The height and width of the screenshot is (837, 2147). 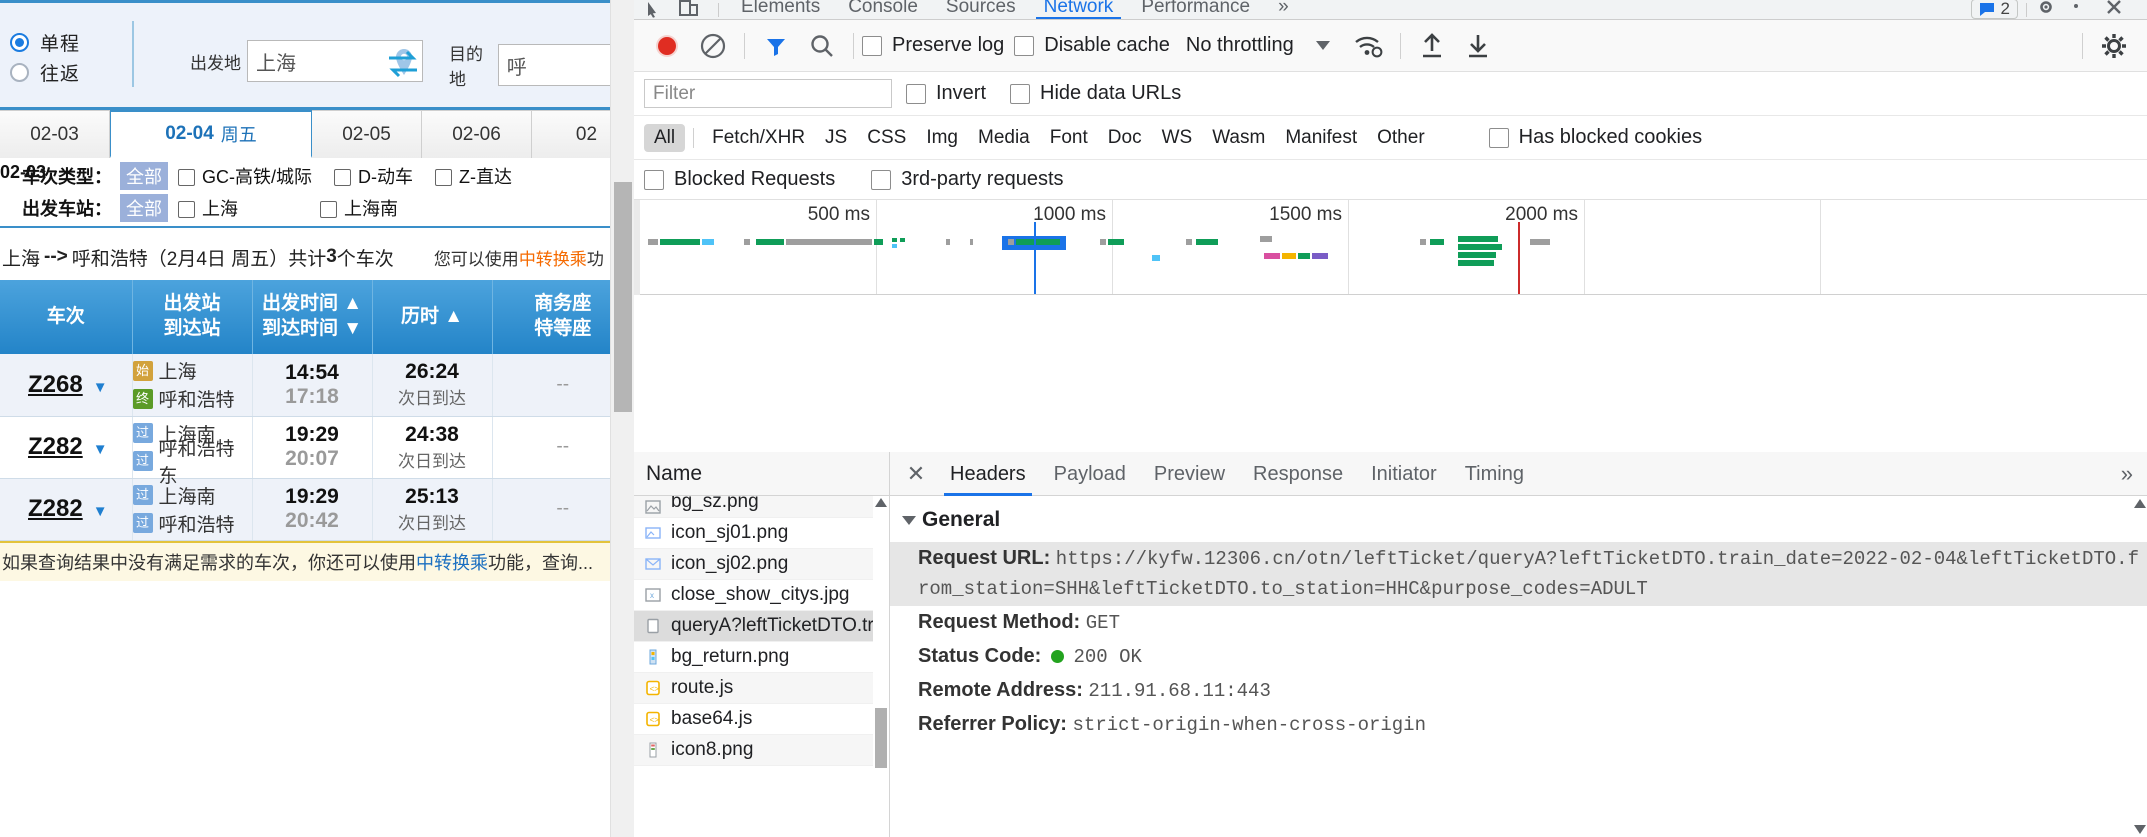 I want to click on has-blocked-cookies-checkbox-icon, so click(x=1498, y=137).